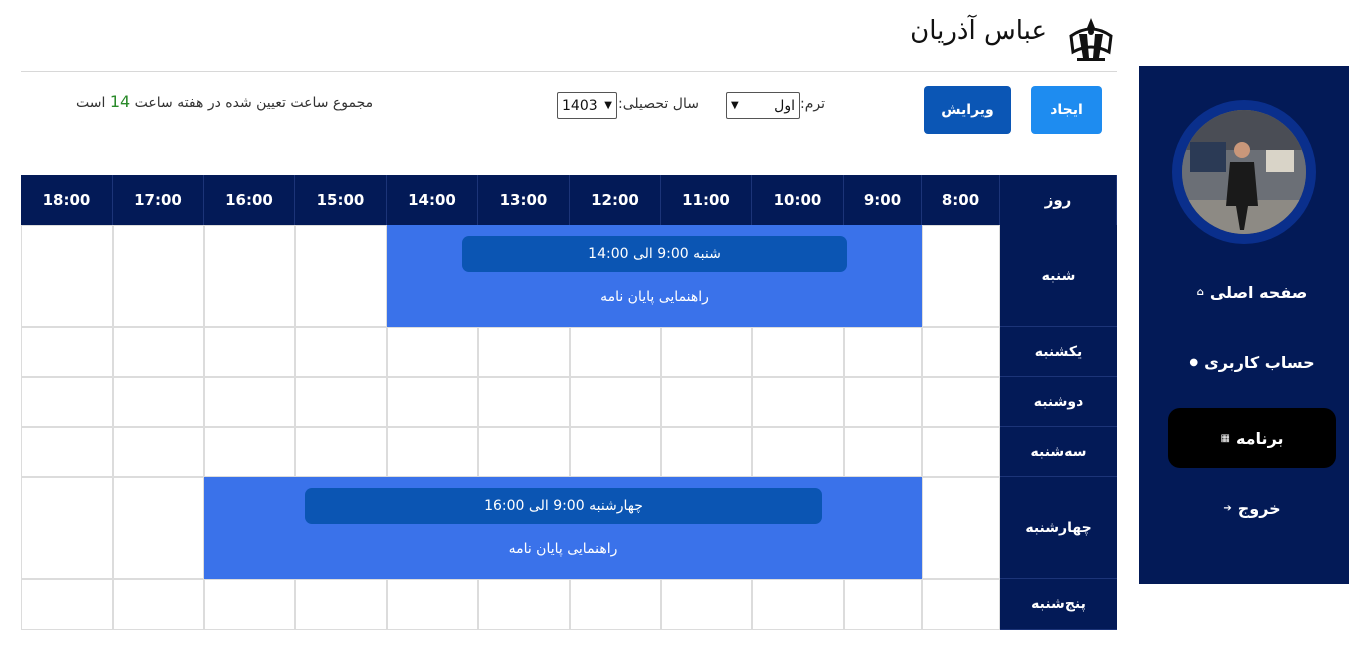 The height and width of the screenshot is (650, 1349). Describe the element at coordinates (1225, 438) in the screenshot. I see `calendar-icon: ▦` at that location.